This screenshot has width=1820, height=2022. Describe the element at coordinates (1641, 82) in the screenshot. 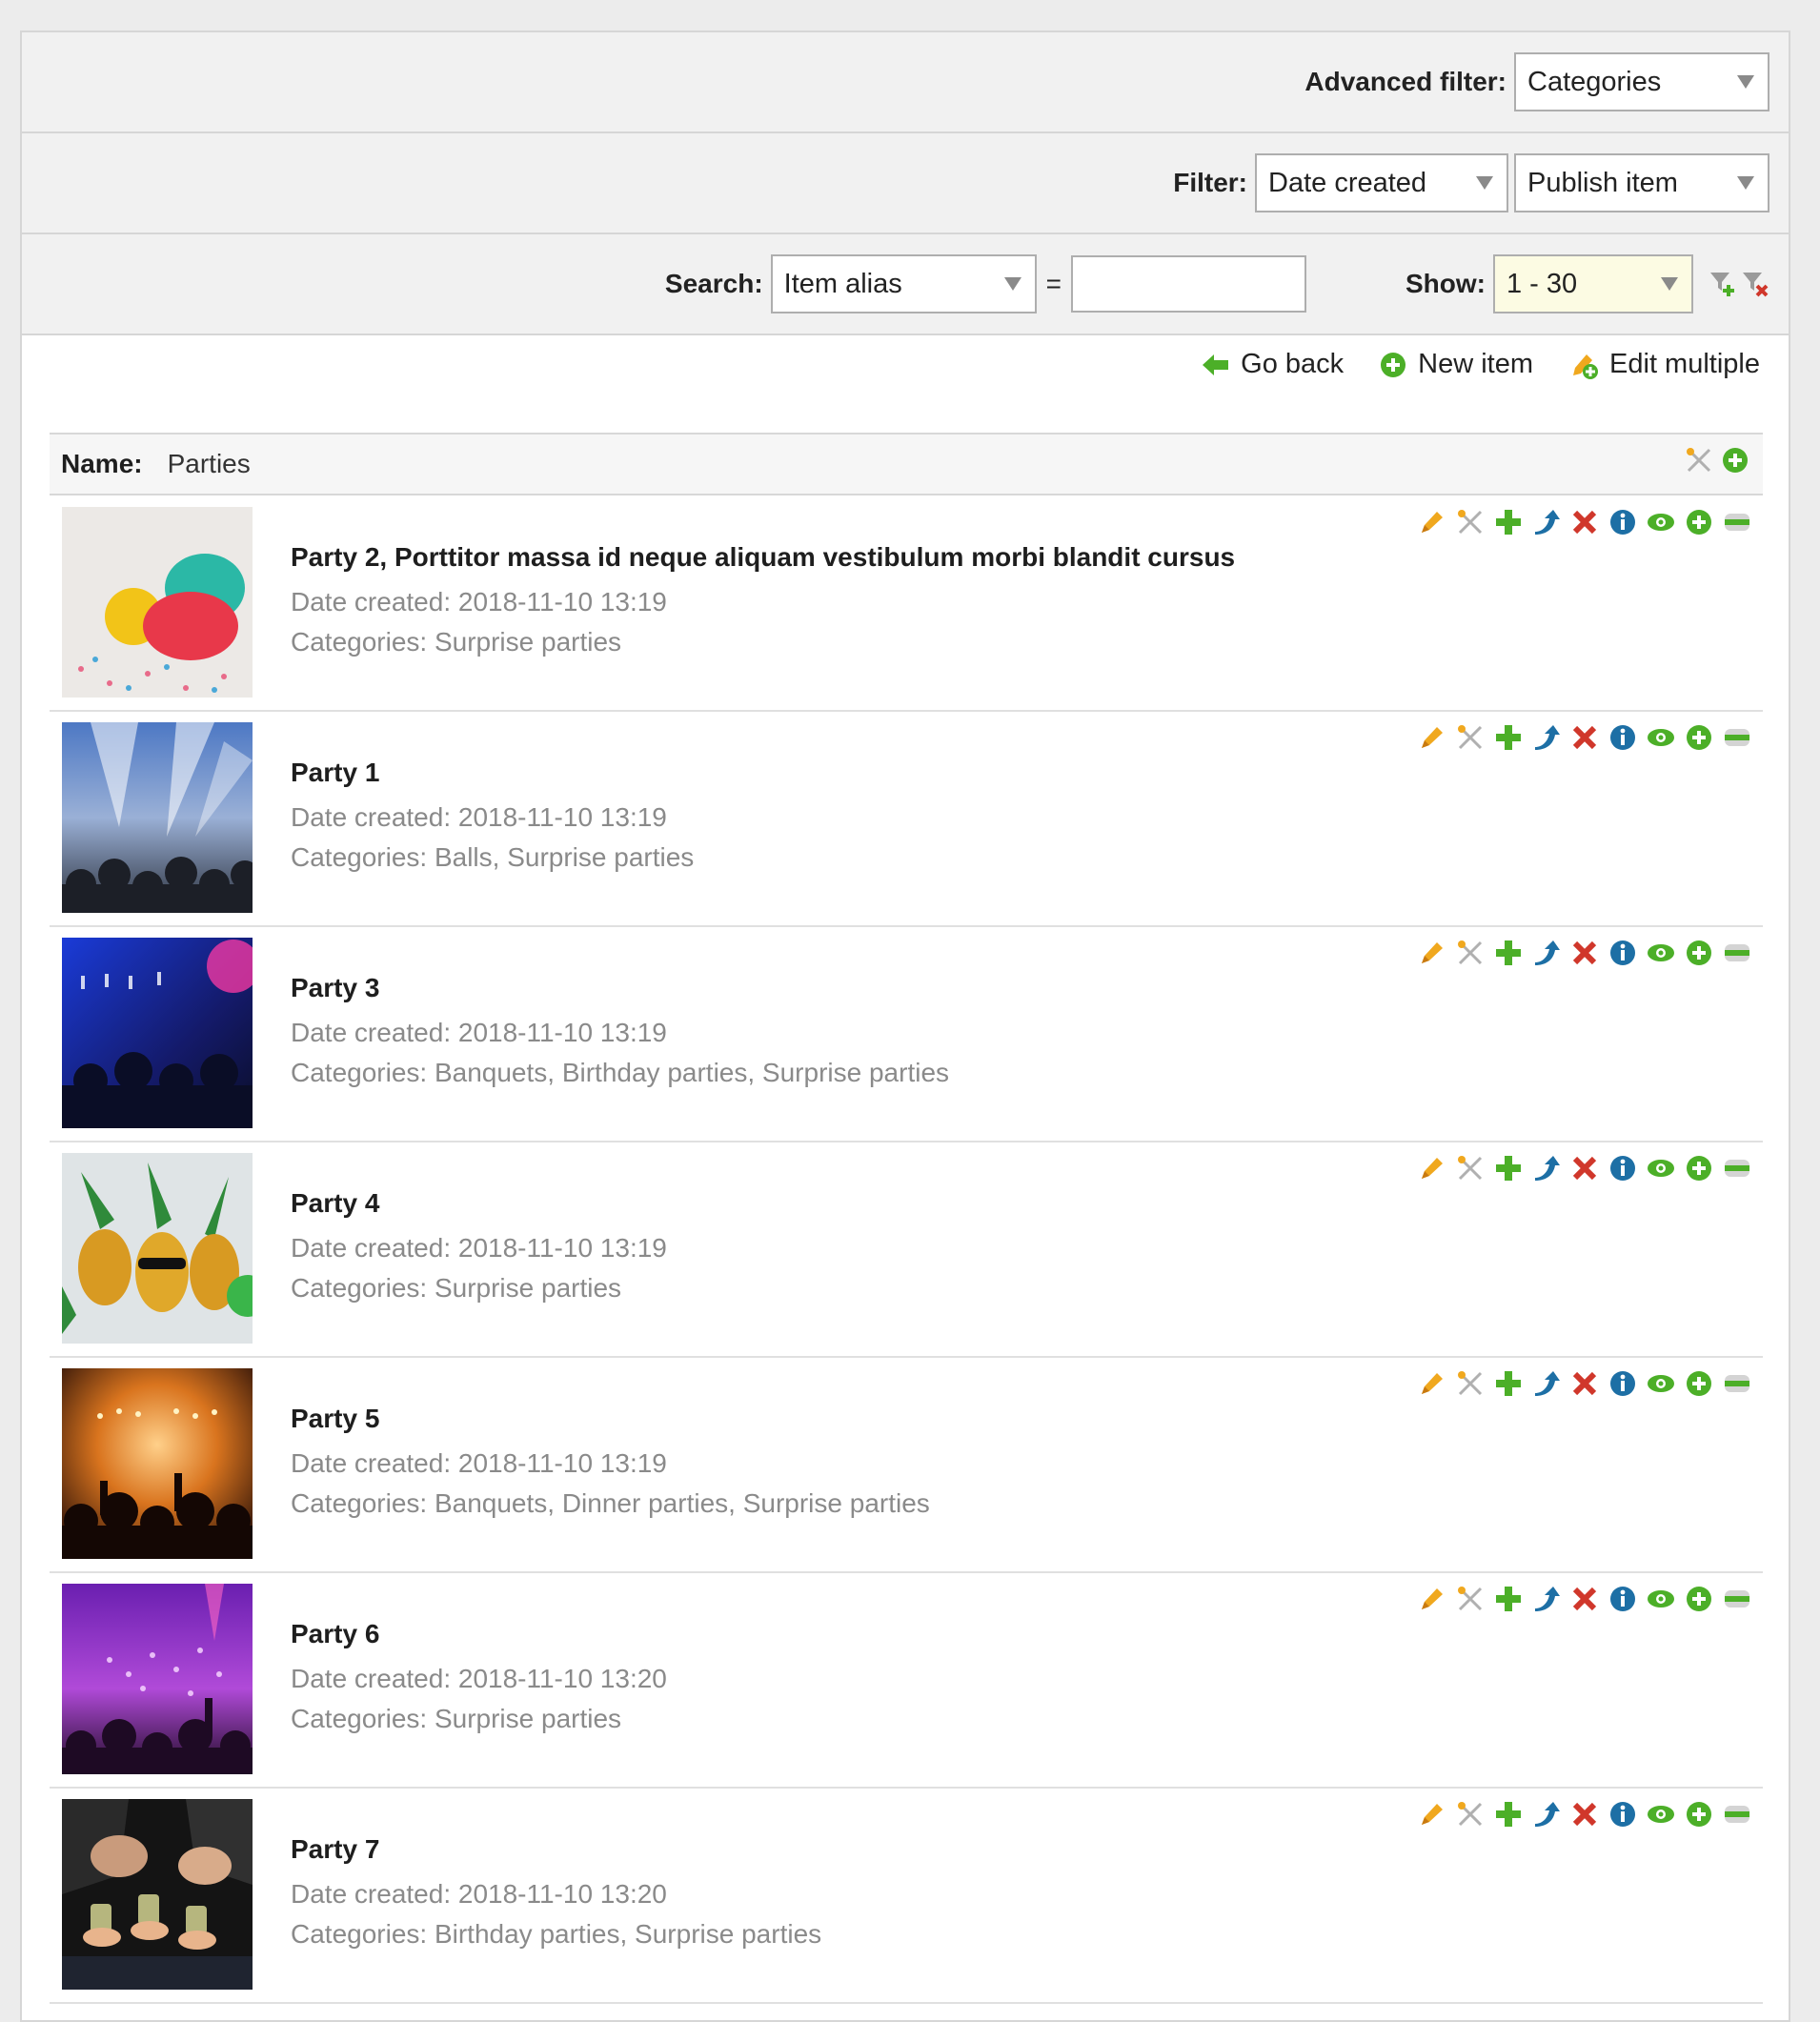

I see `advanced-filter-select: Categories` at that location.